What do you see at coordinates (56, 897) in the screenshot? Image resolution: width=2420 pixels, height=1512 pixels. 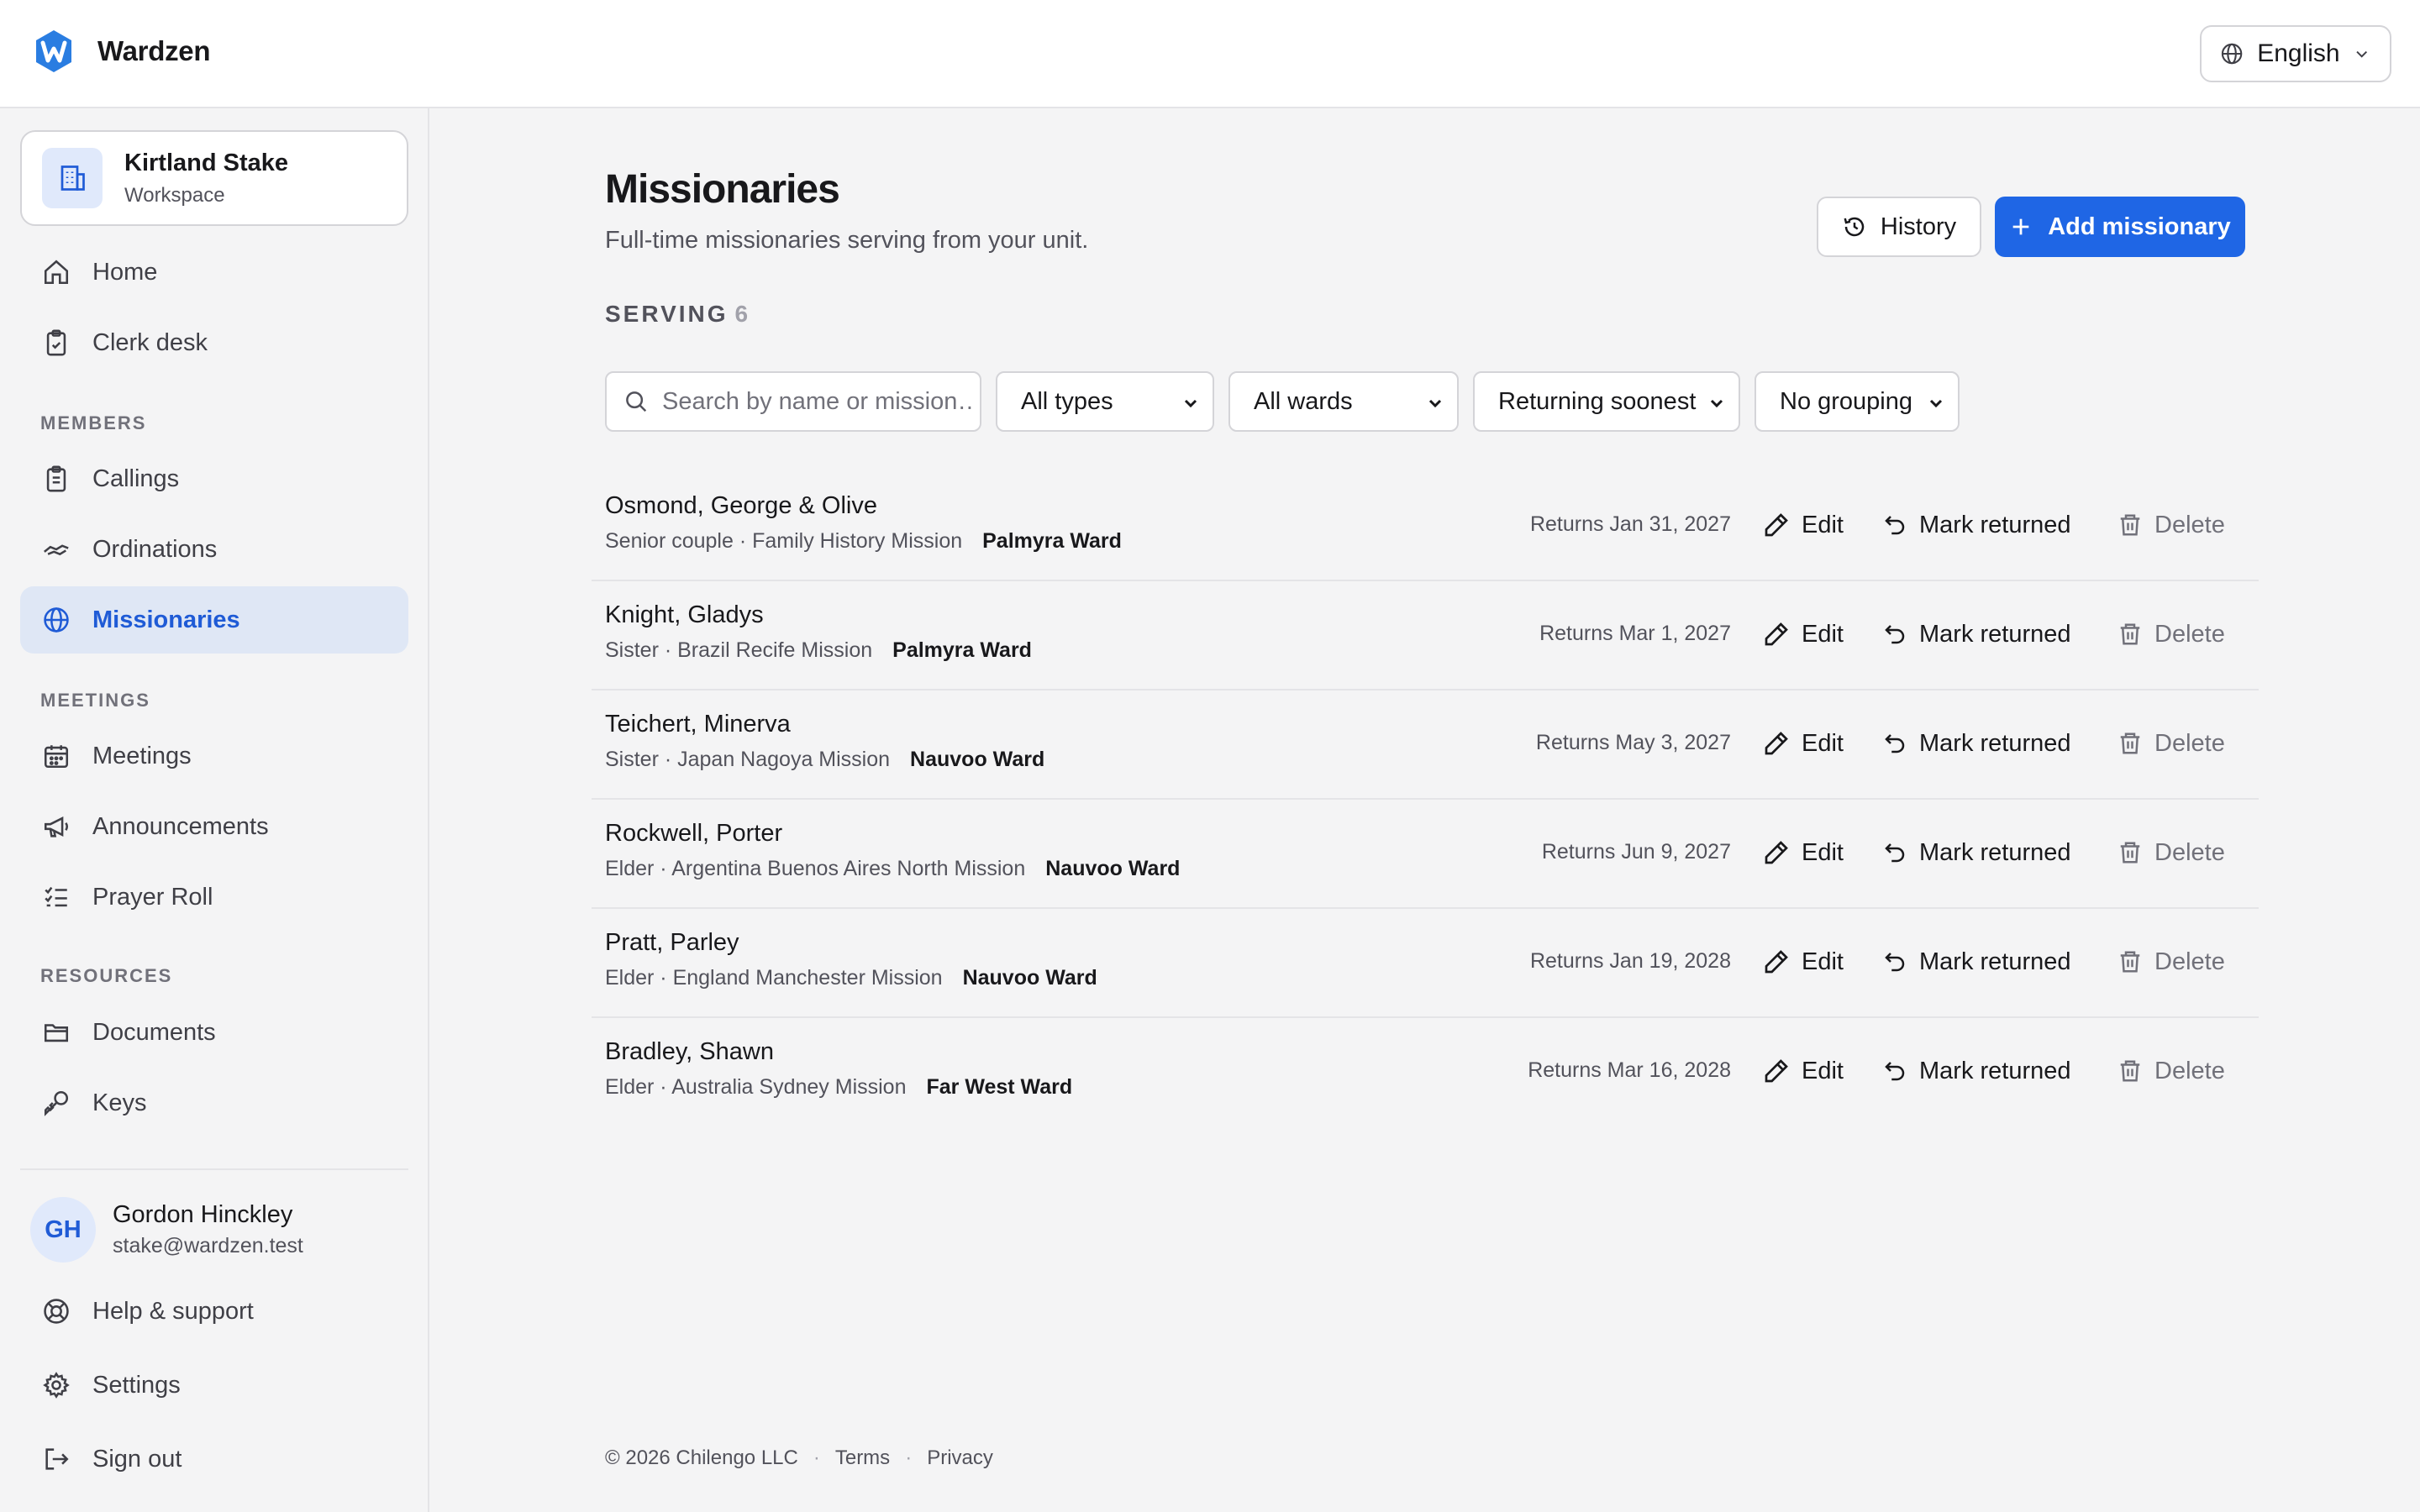 I see `checklist-icon` at bounding box center [56, 897].